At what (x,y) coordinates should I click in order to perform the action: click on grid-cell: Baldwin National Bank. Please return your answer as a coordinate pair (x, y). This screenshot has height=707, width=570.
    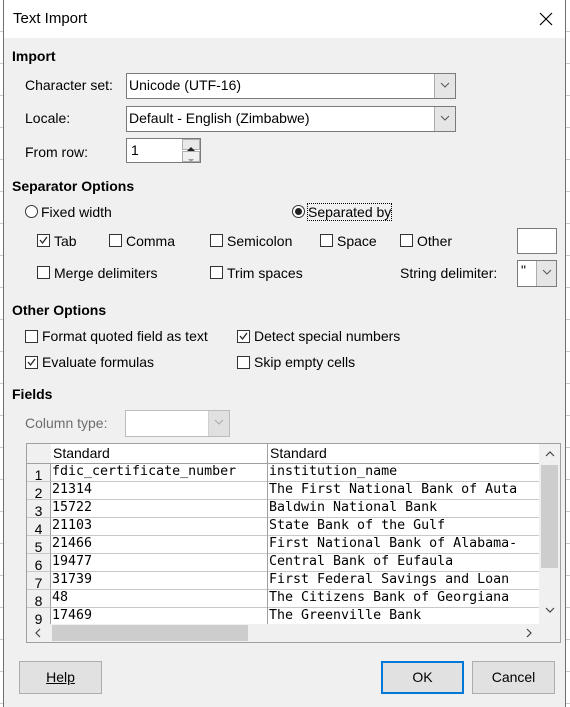
    Looking at the image, I should click on (403, 509).